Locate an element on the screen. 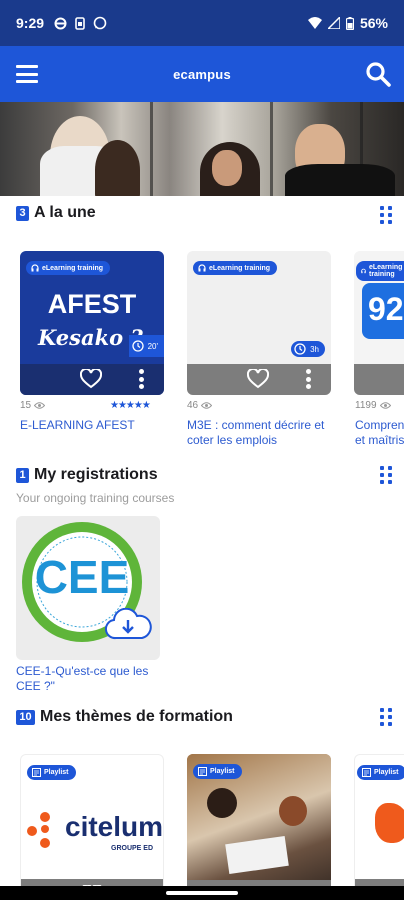  section-count-badge: 1 is located at coordinates (22, 475).